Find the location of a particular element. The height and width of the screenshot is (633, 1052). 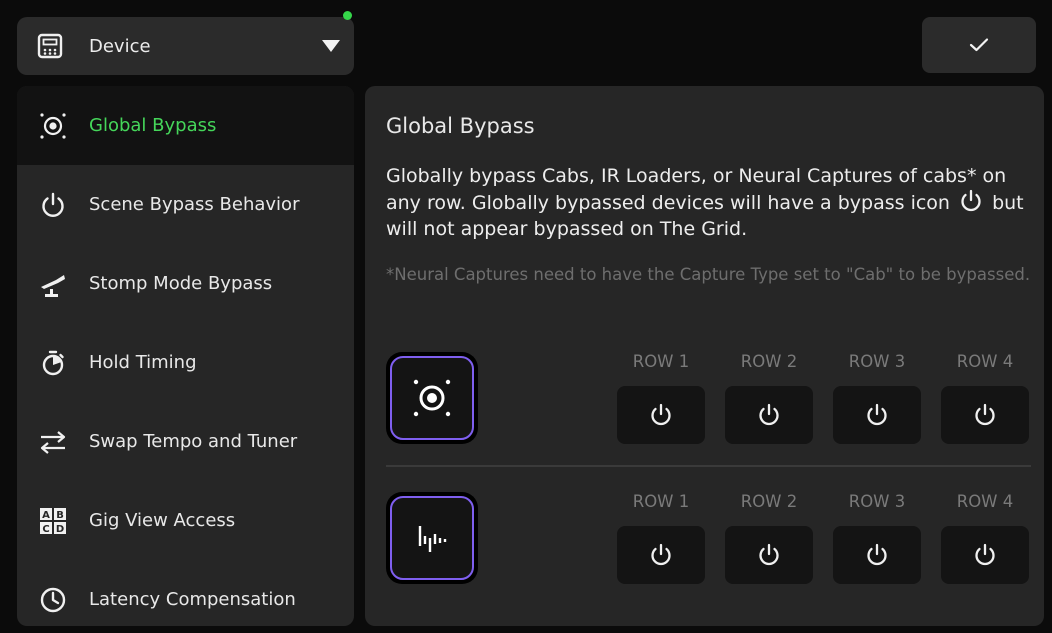

waveform-icon is located at coordinates (432, 539).